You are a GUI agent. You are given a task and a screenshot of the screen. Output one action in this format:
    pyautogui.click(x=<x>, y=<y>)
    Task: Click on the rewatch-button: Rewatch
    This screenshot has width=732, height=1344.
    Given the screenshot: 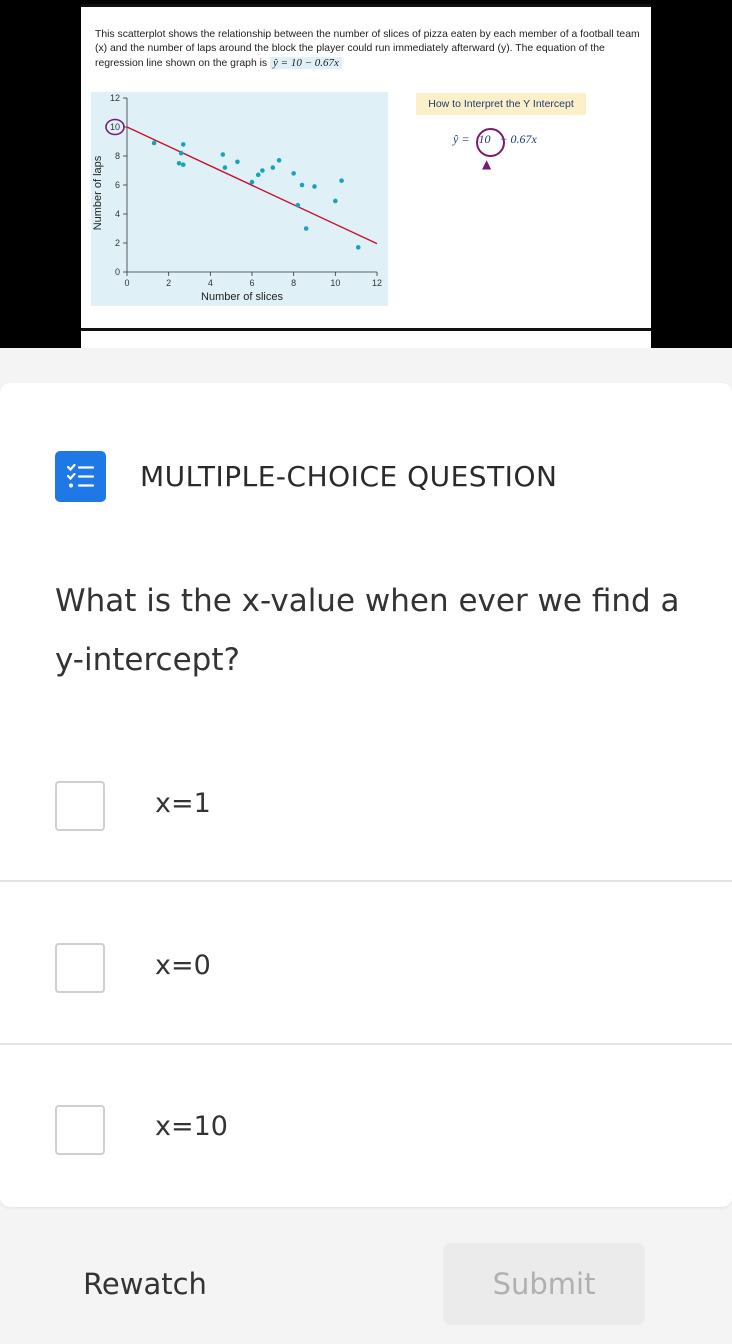 What is the action you would take?
    pyautogui.click(x=145, y=1284)
    